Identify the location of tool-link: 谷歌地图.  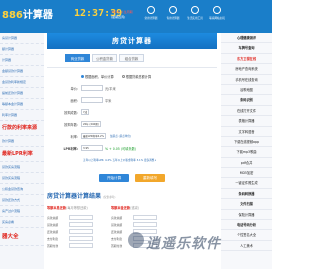
(246, 90).